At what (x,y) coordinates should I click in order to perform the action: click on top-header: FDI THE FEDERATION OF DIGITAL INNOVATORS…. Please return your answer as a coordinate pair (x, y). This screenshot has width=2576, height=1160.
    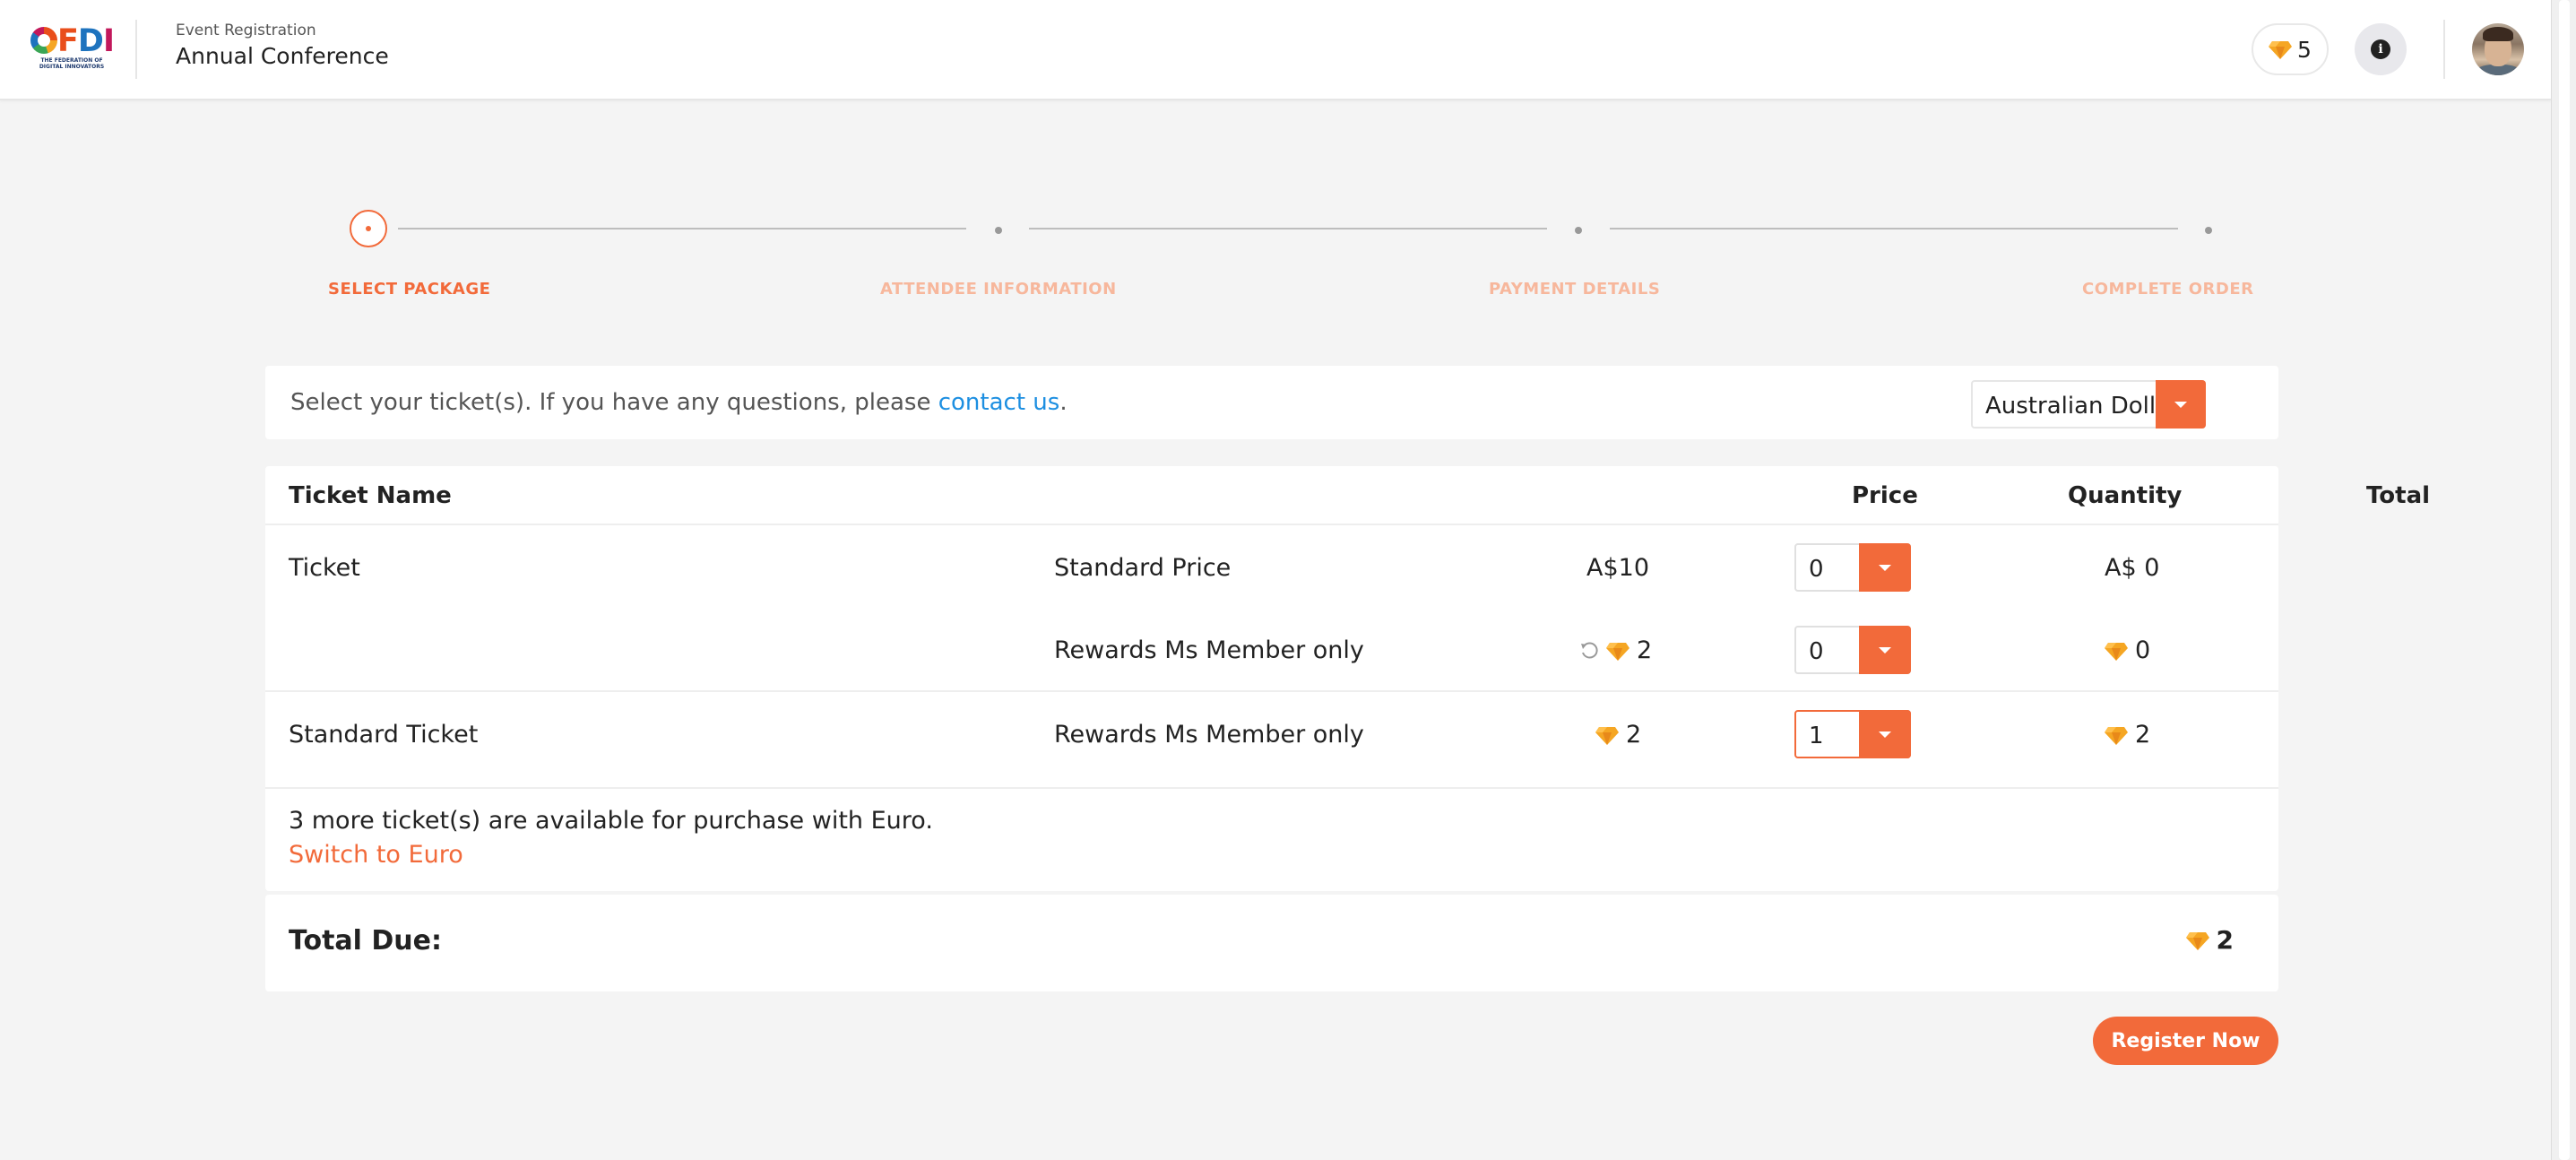
    Looking at the image, I should click on (1275, 50).